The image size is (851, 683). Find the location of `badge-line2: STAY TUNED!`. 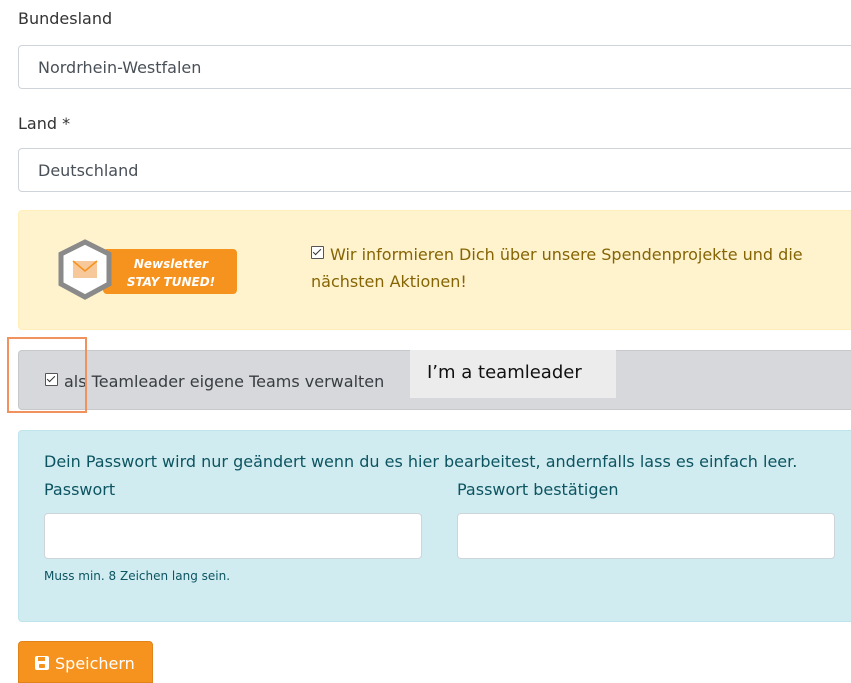

badge-line2: STAY TUNED! is located at coordinates (171, 282).